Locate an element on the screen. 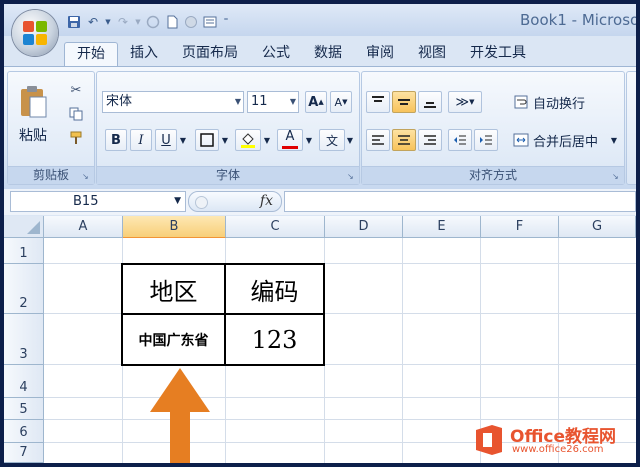 This screenshot has height=467, width=640. column-header-f: F is located at coordinates (520, 227).